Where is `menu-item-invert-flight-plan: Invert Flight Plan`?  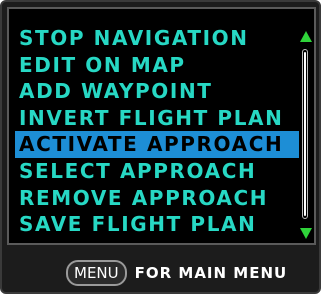 menu-item-invert-flight-plan: Invert Flight Plan is located at coordinates (157, 118).